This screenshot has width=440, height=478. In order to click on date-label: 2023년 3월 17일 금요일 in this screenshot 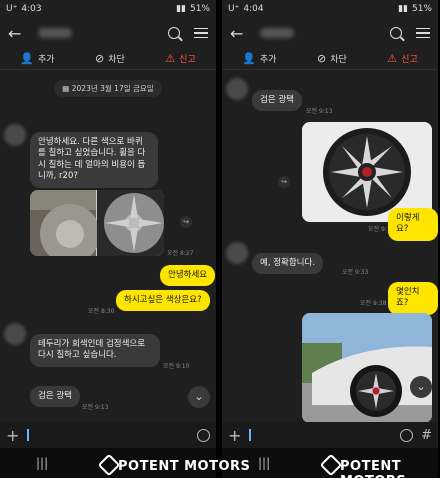, I will do `click(112, 88)`.